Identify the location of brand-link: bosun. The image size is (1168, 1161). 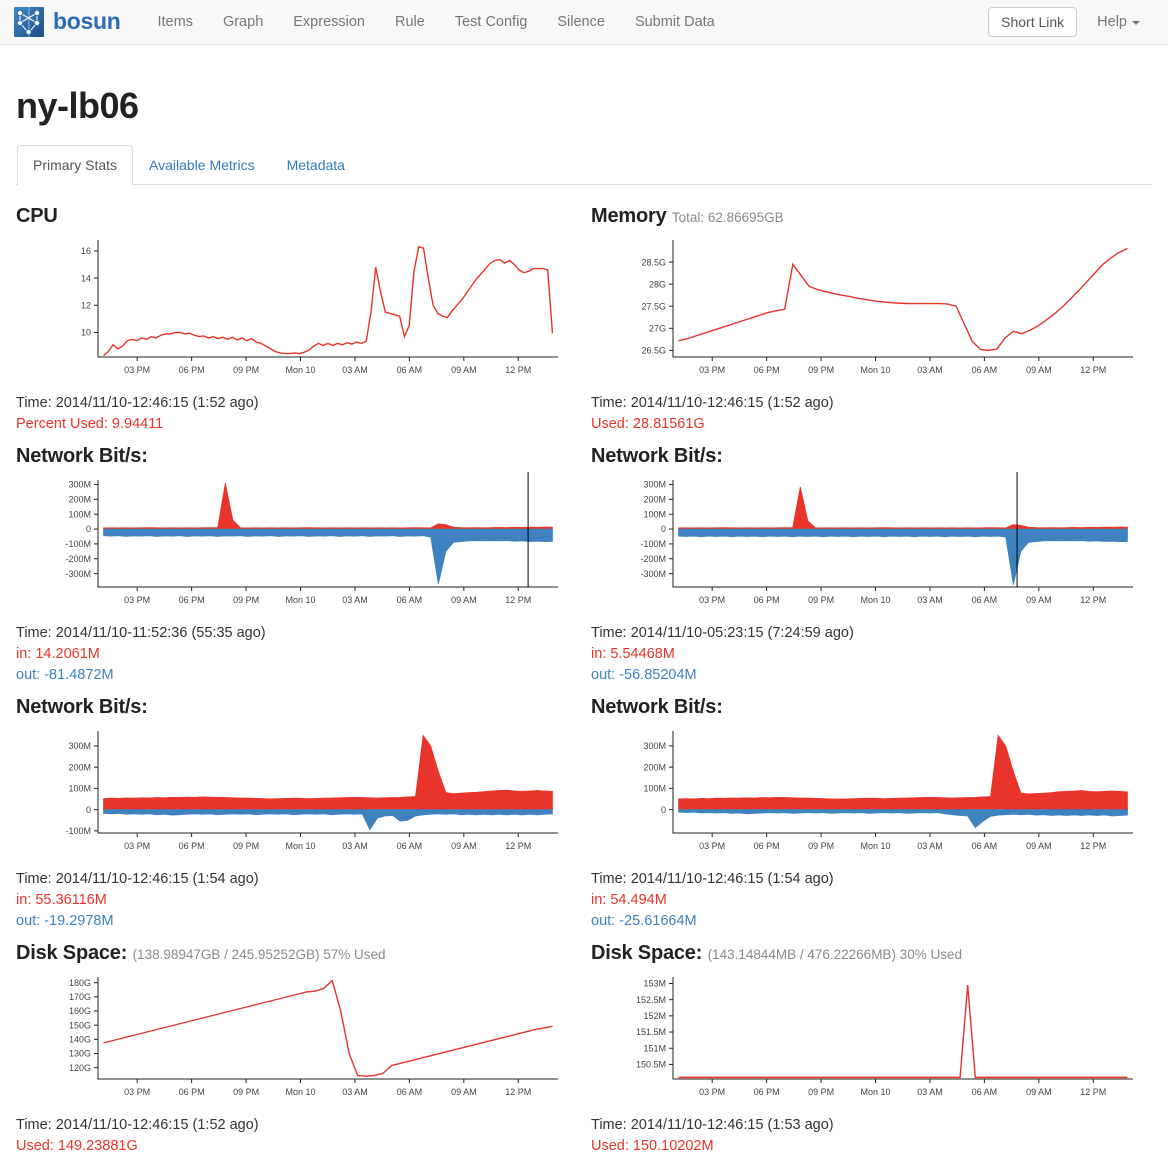
(67, 22).